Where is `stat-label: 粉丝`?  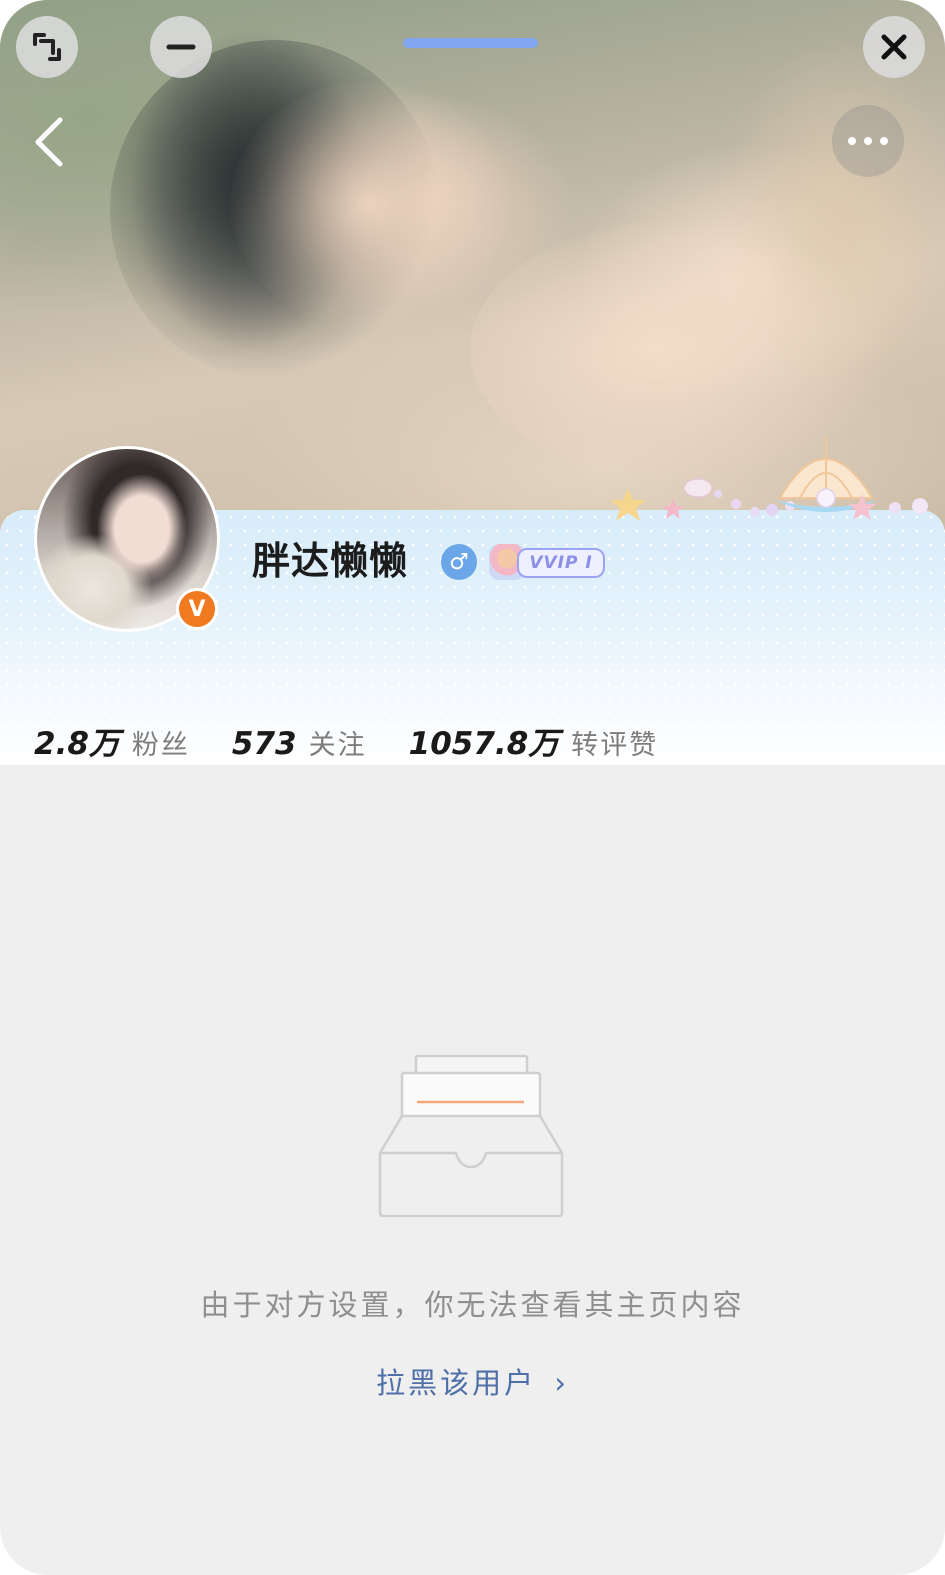 stat-label: 粉丝 is located at coordinates (160, 745).